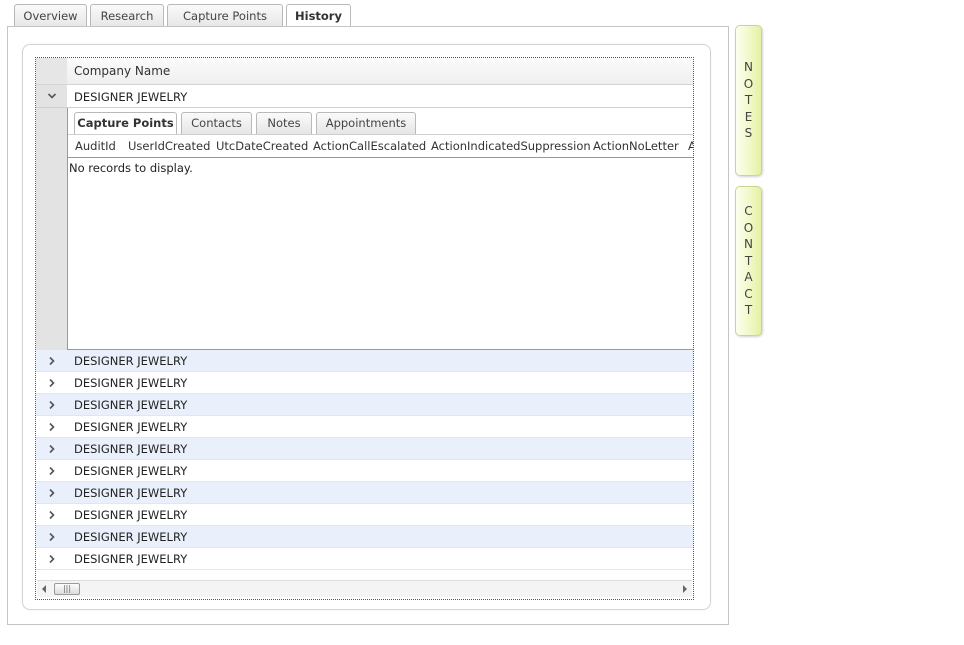 The image size is (964, 645). I want to click on tab-history: History, so click(318, 16).